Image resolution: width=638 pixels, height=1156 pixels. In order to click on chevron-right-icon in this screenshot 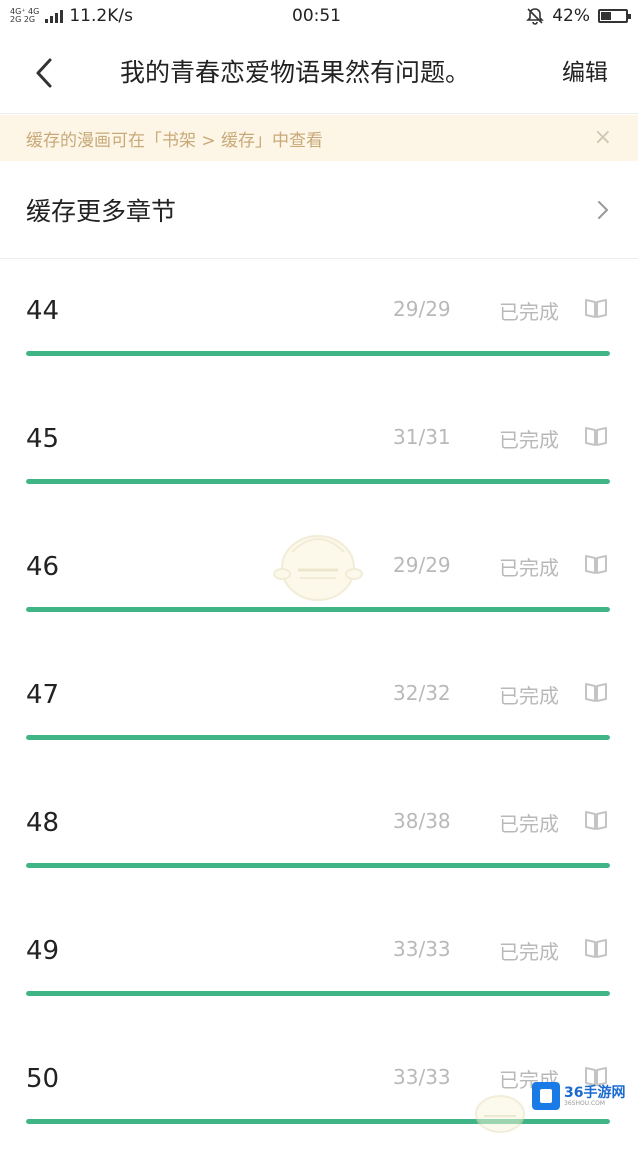, I will do `click(603, 210)`.